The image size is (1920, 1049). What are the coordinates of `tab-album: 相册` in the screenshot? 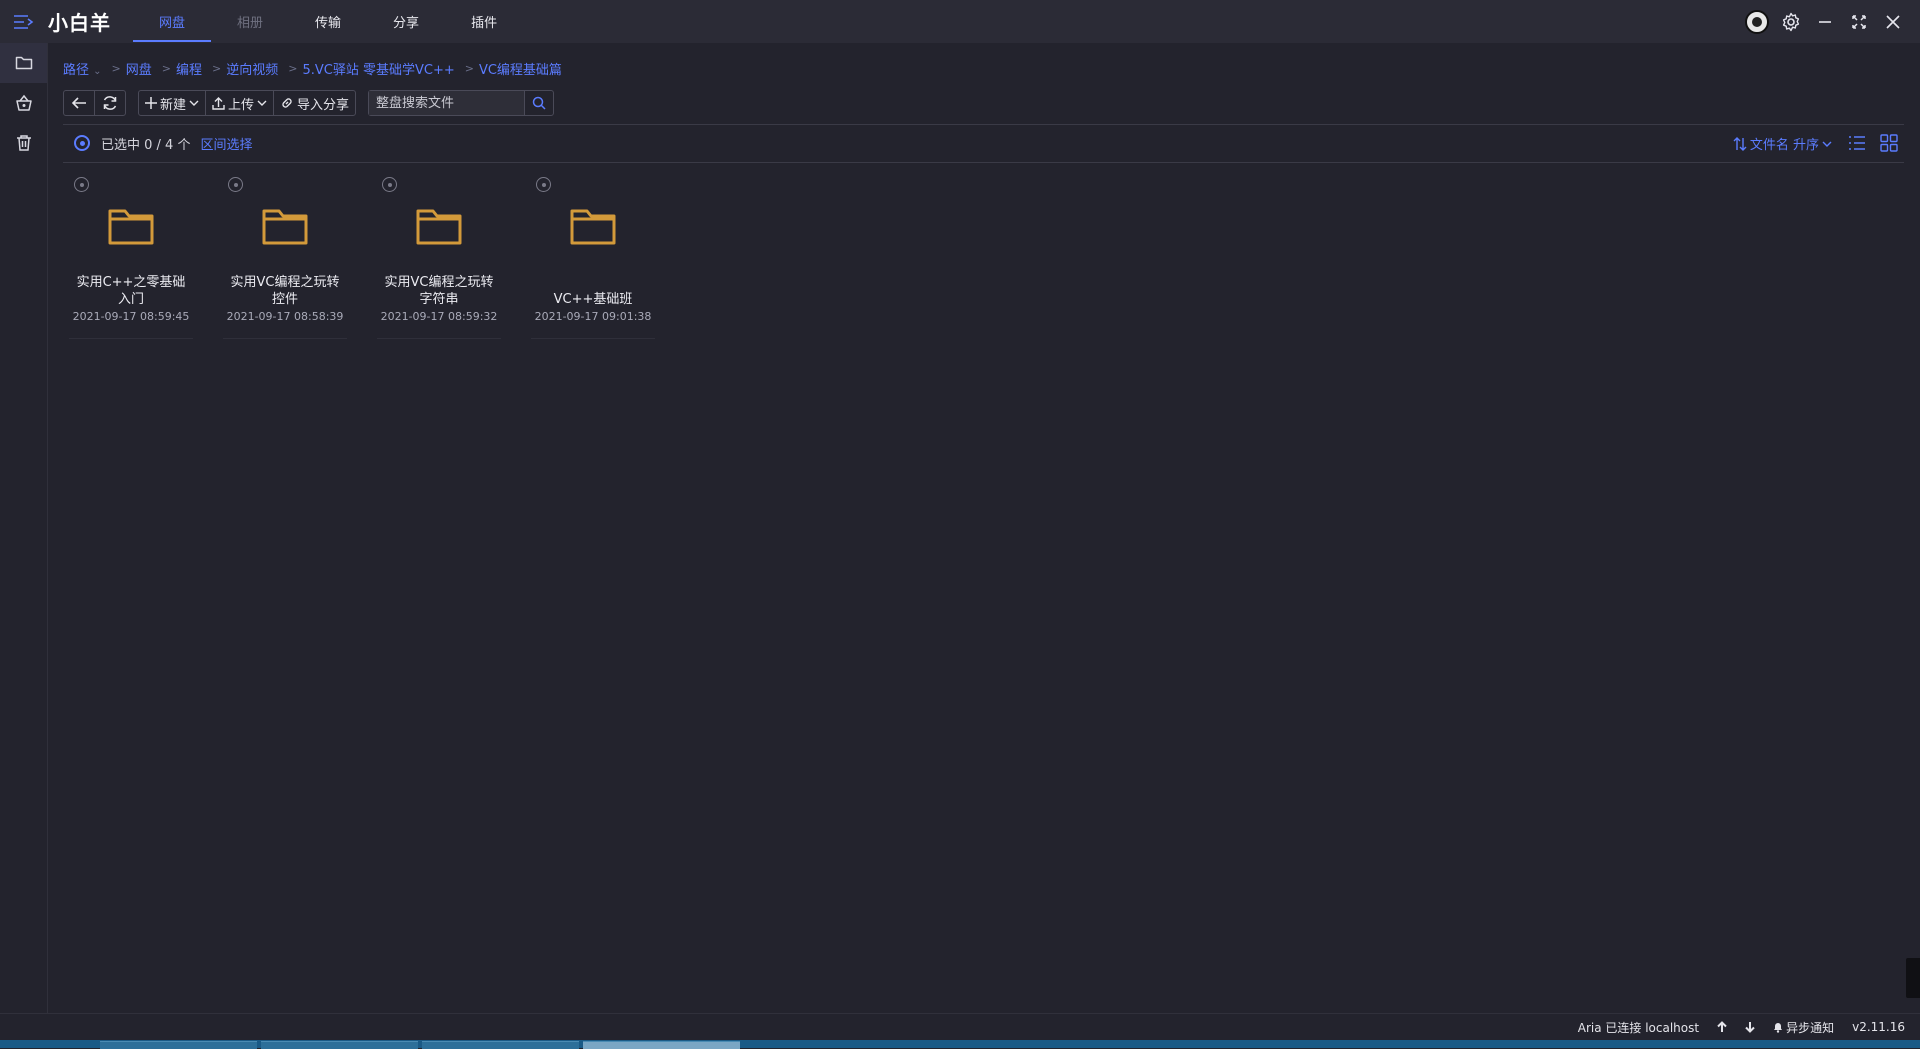 It's located at (250, 21).